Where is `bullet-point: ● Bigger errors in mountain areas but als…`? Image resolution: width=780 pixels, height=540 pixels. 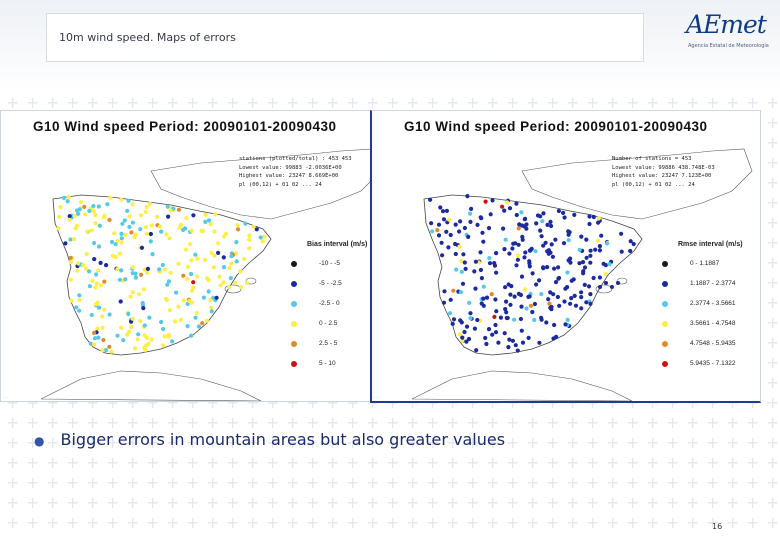
bullet-point: ● Bigger errors in mountain areas but als… is located at coordinates (269, 439).